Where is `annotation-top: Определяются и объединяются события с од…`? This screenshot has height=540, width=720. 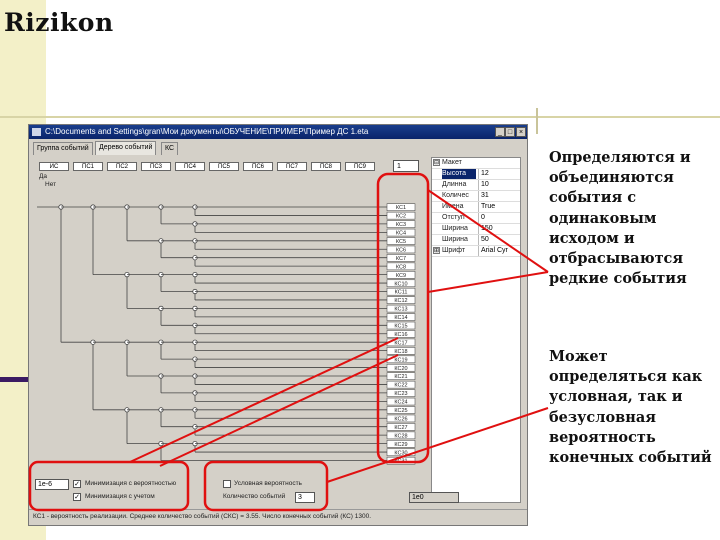 annotation-top: Определяются и объединяются события с од… is located at coordinates (620, 218).